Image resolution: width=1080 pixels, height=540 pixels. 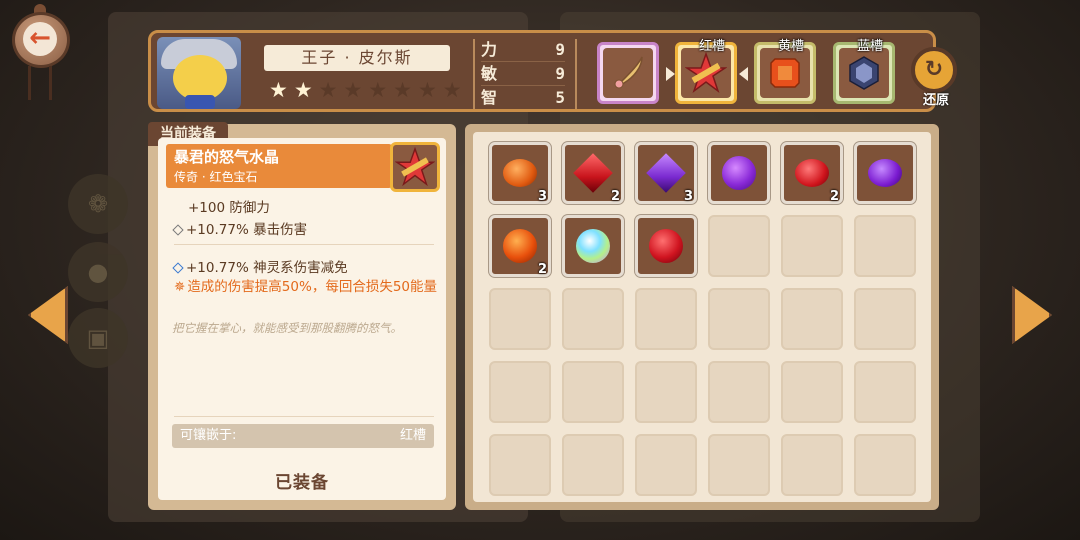 I want to click on stat-row-agility: 敏 9, so click(x=523, y=74).